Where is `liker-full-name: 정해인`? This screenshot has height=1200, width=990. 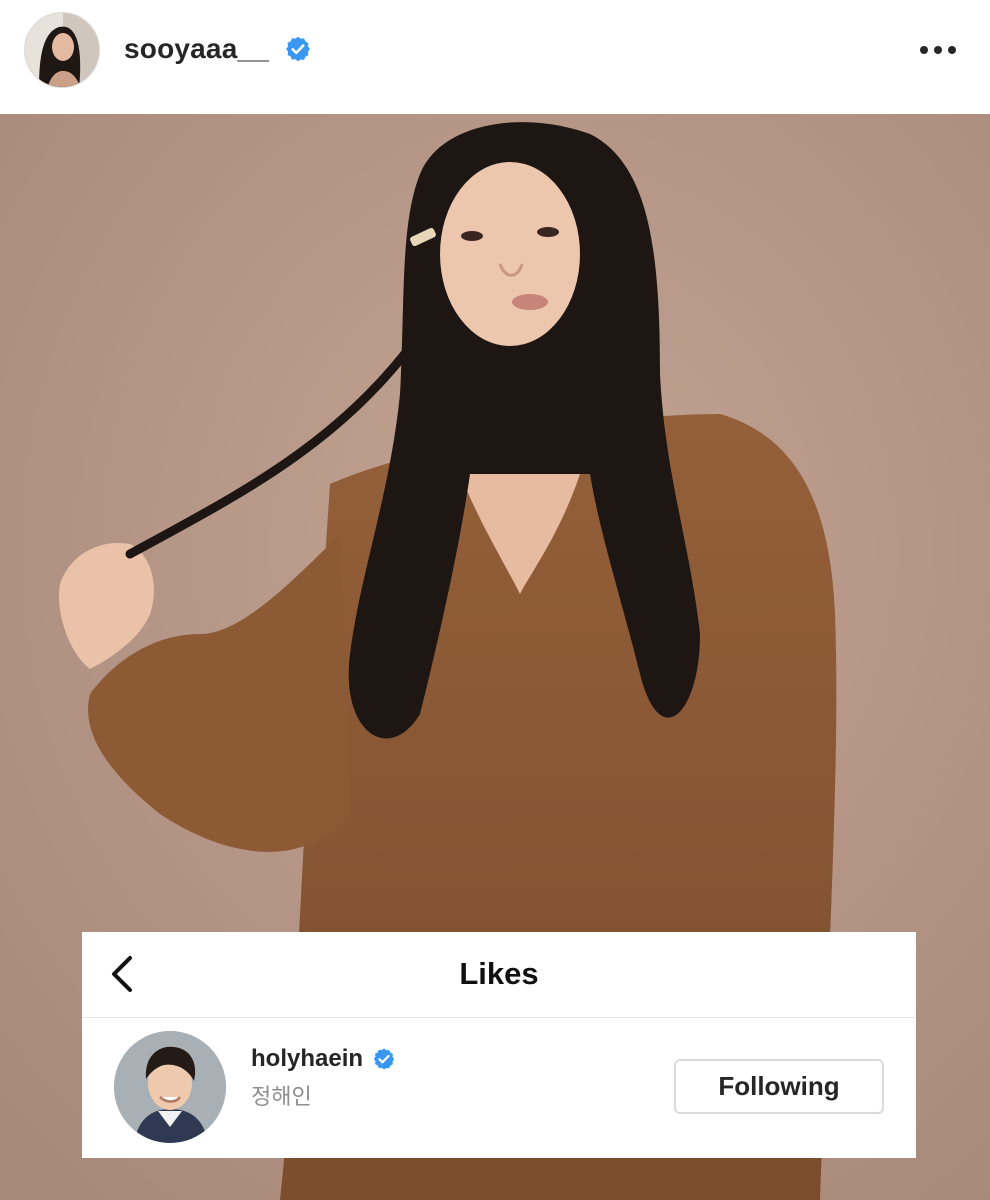
liker-full-name: 정해인 is located at coordinates (281, 1096).